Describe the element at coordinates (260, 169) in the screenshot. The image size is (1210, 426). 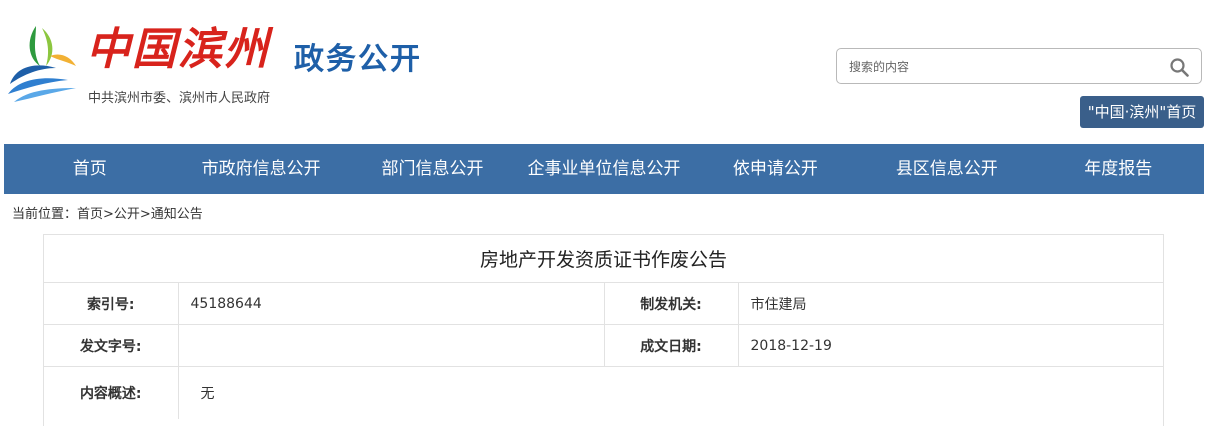
I see `nav-item-city-gov-info: 市政府信息公开` at that location.